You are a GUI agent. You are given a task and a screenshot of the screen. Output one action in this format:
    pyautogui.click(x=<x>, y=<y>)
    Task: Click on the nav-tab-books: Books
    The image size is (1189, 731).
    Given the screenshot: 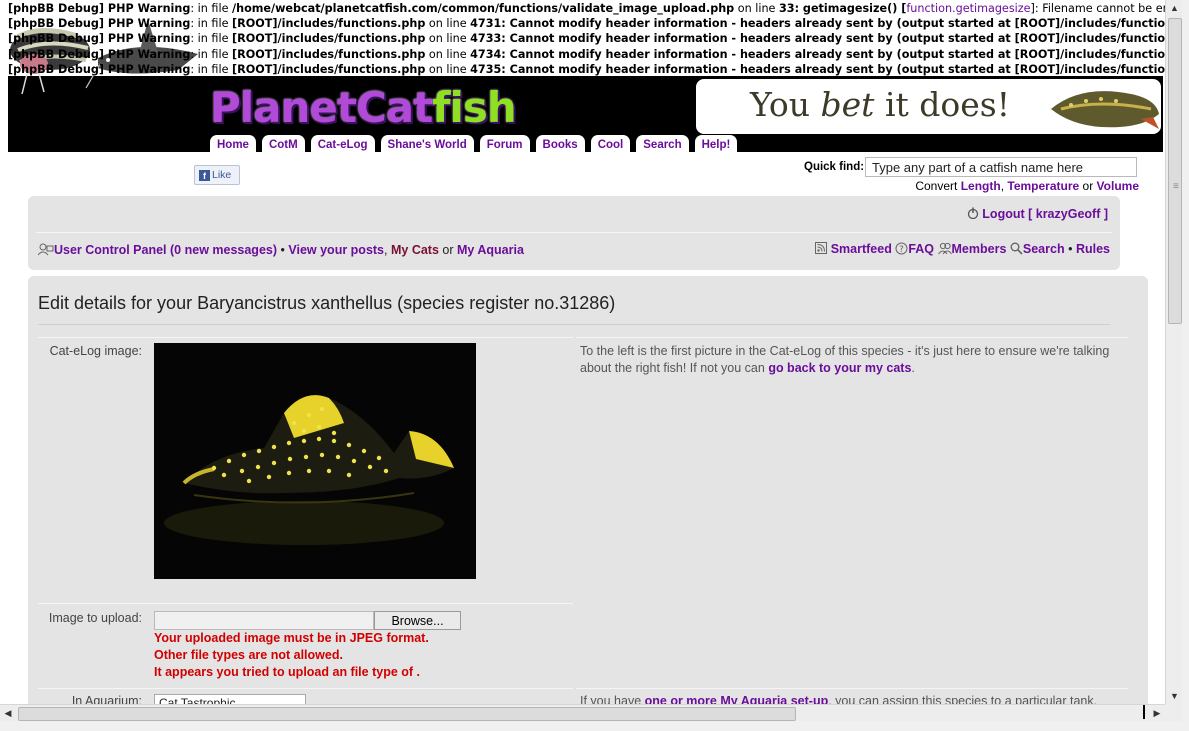 What is the action you would take?
    pyautogui.click(x=560, y=144)
    